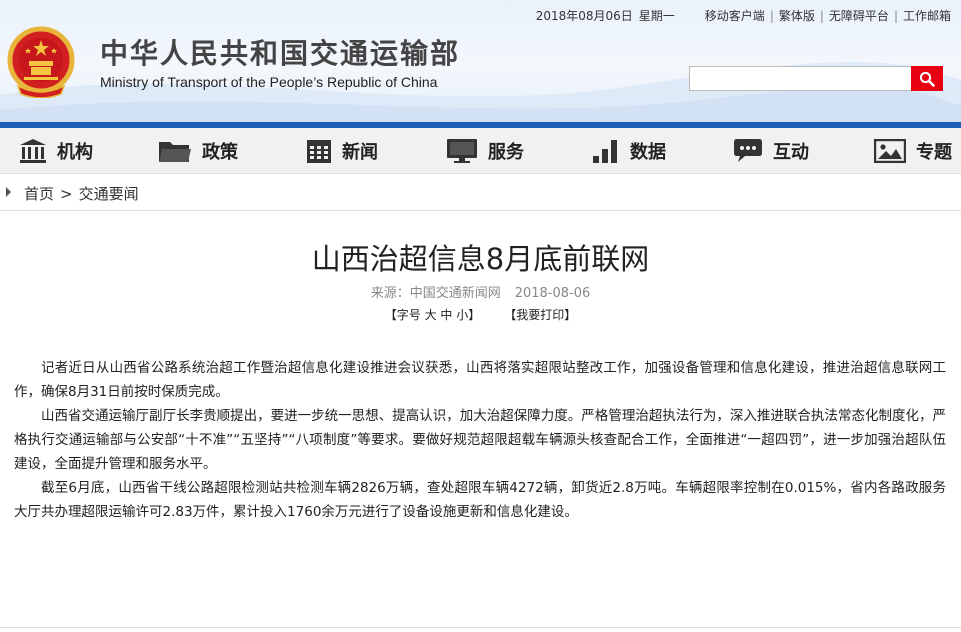 This screenshot has height=632, width=961. I want to click on nav-label: 专题, so click(934, 152).